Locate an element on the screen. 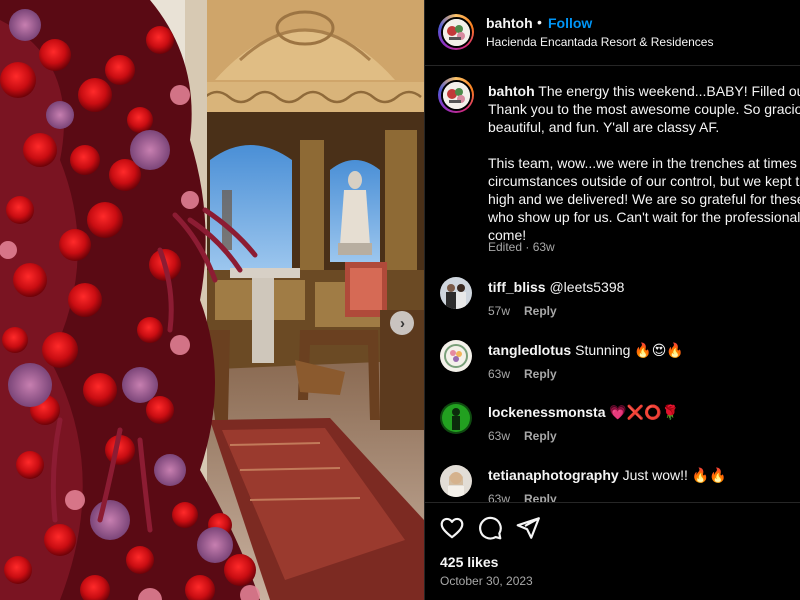 Image resolution: width=800 pixels, height=600 pixels. comment-item: lockenessmonsta 💗❌⭕🌹 63w Reply is located at coordinates (612, 434).